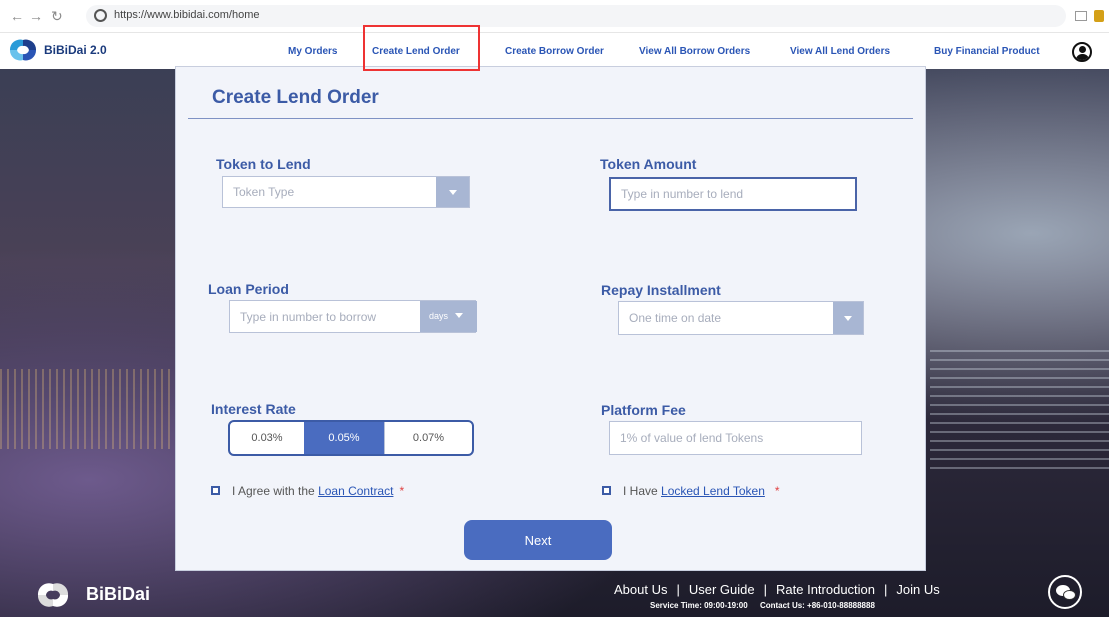 The width and height of the screenshot is (1109, 617). I want to click on footer-link-join-us: Join Us, so click(917, 589).